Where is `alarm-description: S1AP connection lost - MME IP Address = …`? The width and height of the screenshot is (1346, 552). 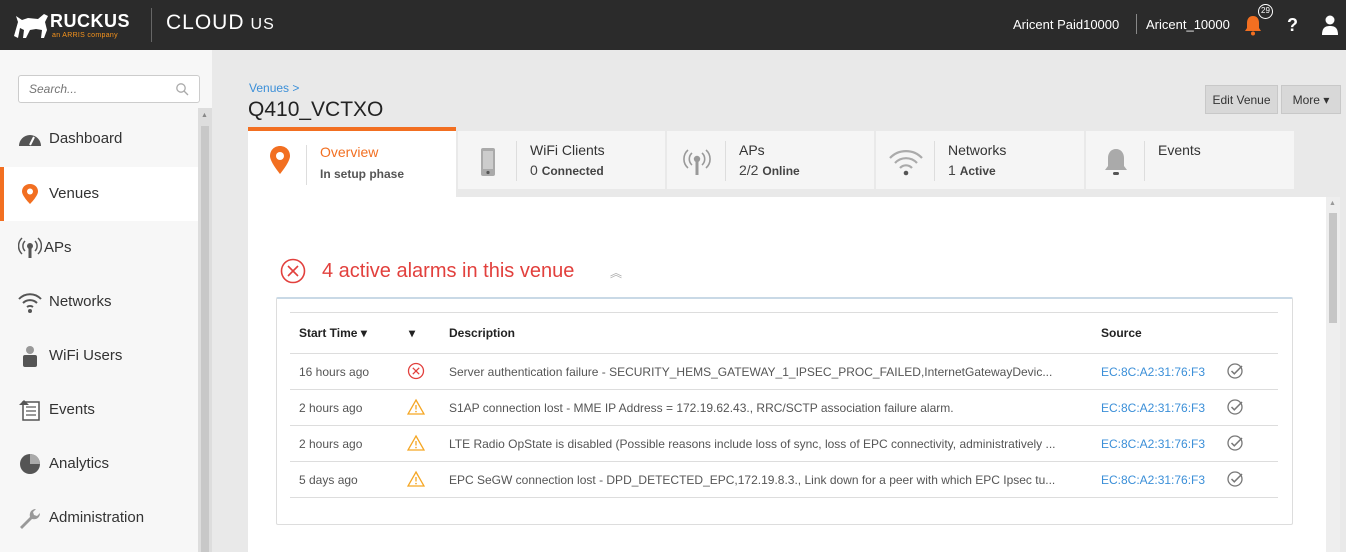
alarm-description: S1AP connection lost - MME IP Address = … is located at coordinates (701, 408).